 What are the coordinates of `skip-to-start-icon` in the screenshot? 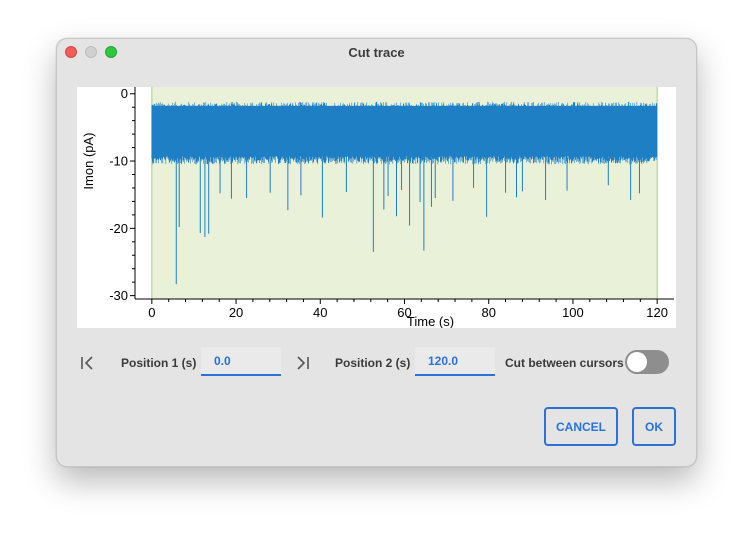 It's located at (88, 363).